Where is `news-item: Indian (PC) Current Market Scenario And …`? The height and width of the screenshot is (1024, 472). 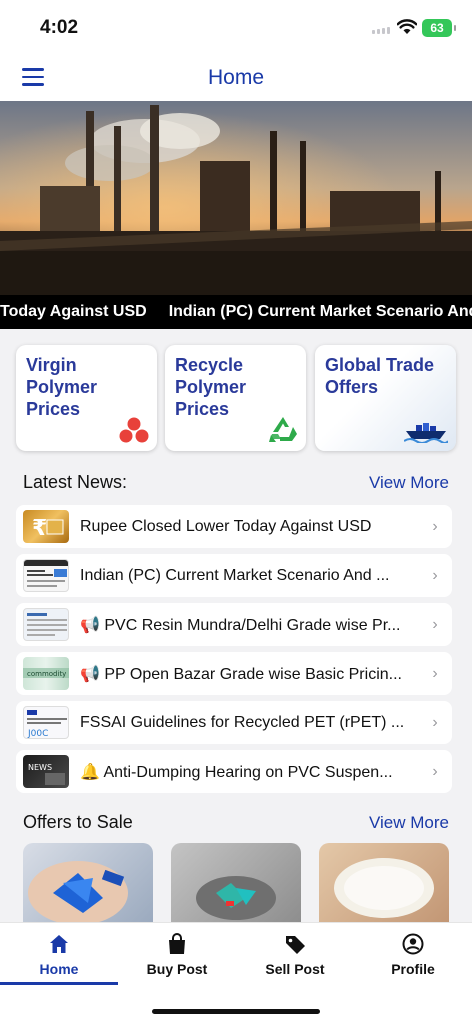 news-item: Indian (PC) Current Market Scenario And … is located at coordinates (234, 575).